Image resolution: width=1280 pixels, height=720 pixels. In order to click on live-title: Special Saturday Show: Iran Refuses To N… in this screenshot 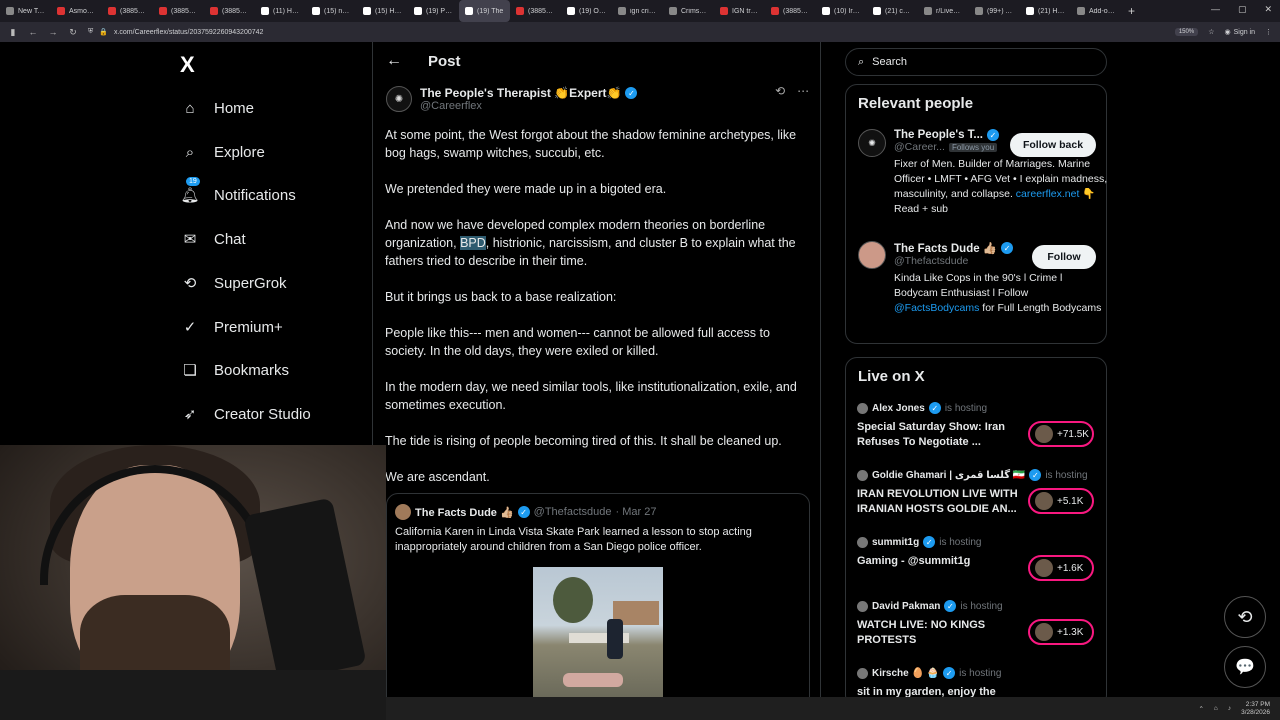, I will do `click(941, 435)`.